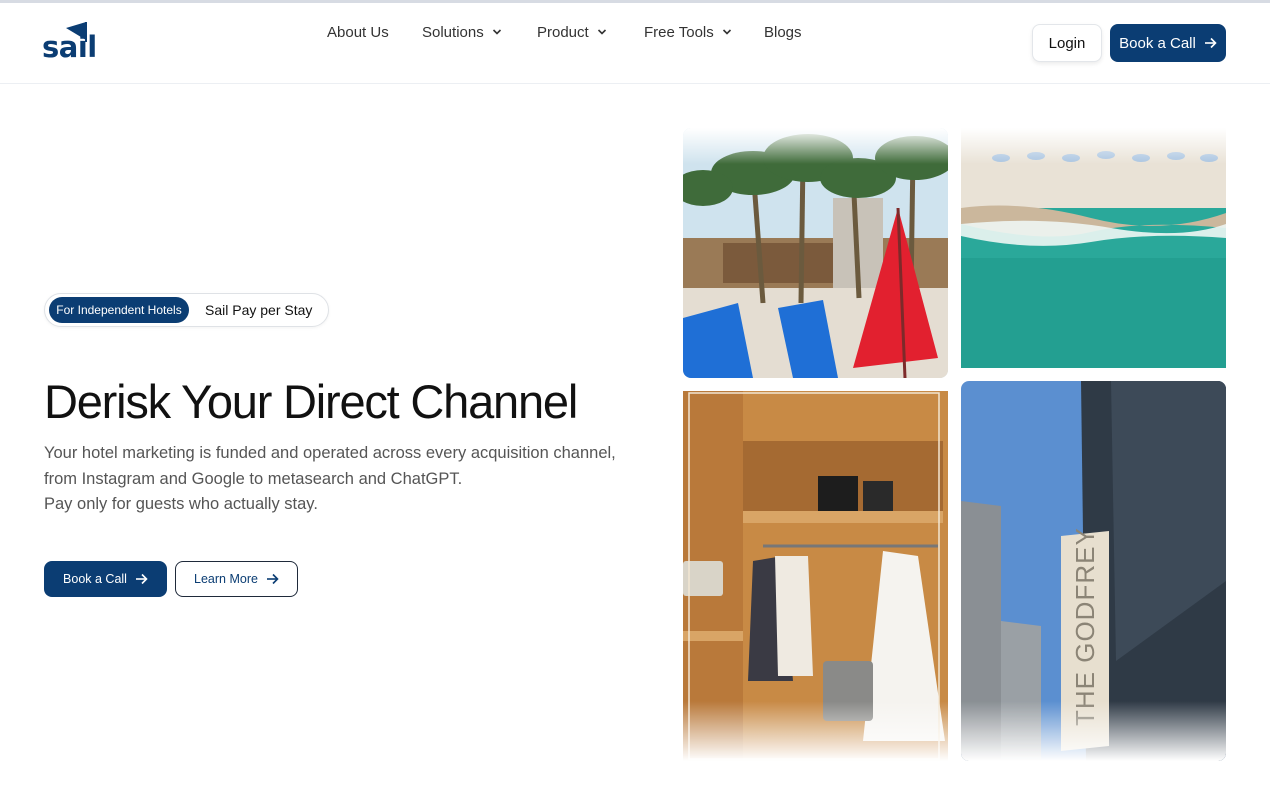 The width and height of the screenshot is (1270, 794). I want to click on nav-free-tools: Free Tools, so click(688, 32).